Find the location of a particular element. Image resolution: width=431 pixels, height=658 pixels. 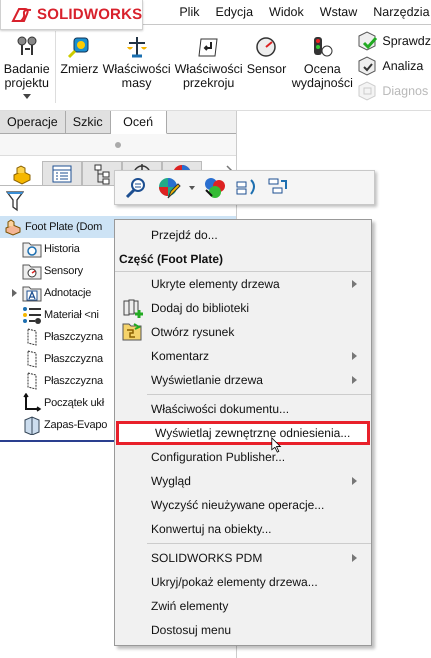

menu-header: Część (Foot Plate) is located at coordinates (243, 259).